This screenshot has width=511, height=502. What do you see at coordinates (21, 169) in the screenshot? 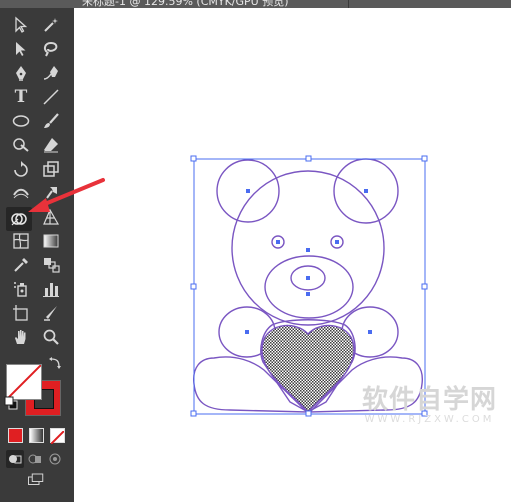
I see `rotate-tool-icon` at bounding box center [21, 169].